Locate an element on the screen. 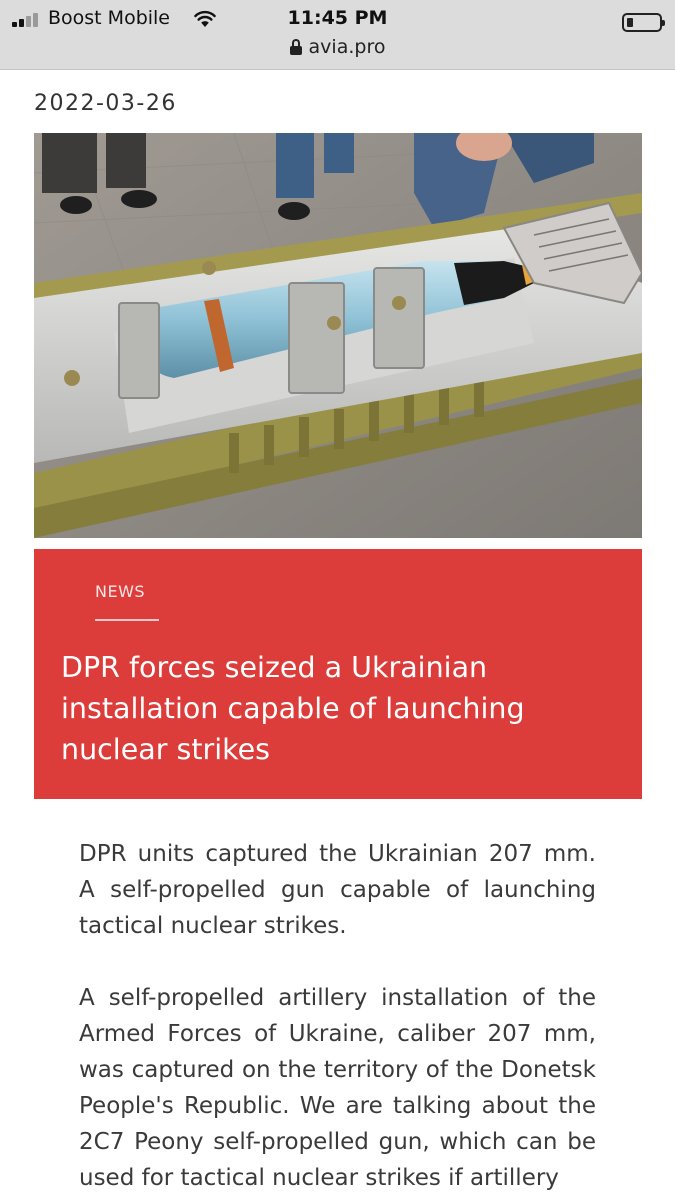  status-time: 11:45 PM is located at coordinates (337, 18).